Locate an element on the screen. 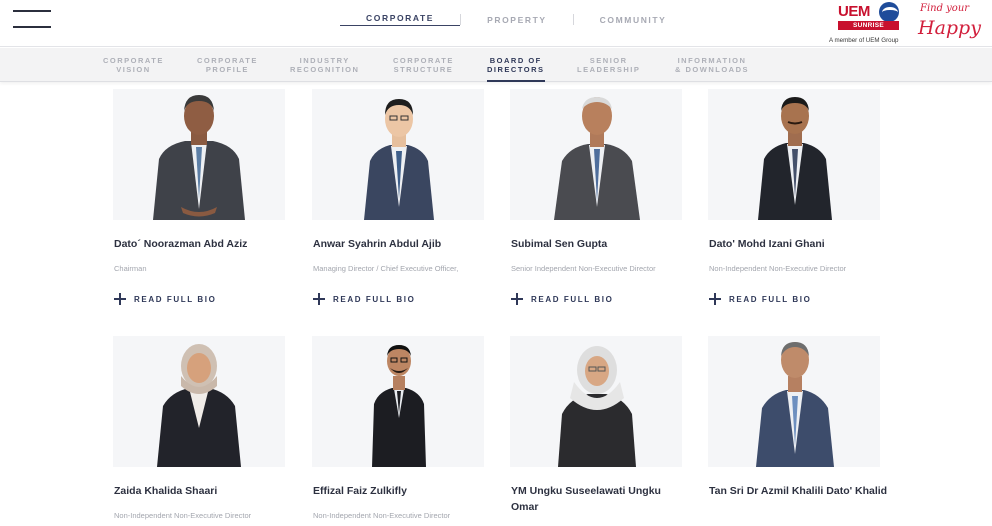 The height and width of the screenshot is (526, 992). tagline-line1: Find your is located at coordinates (945, 8).